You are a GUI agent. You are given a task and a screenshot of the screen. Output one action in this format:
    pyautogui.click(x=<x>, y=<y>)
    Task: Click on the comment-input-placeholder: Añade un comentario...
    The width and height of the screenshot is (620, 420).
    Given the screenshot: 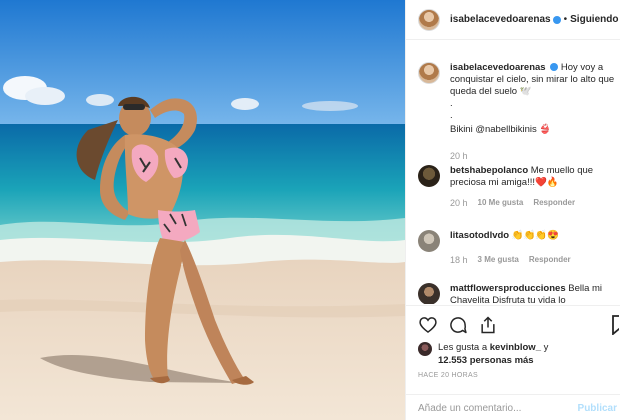 What is the action you would take?
    pyautogui.click(x=469, y=408)
    